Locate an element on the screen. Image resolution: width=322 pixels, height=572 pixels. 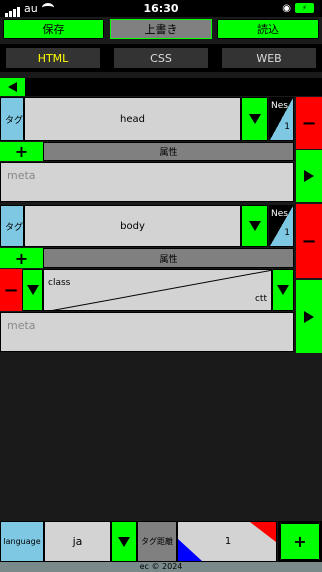
attr-delete-button: − is located at coordinates (11, 290).